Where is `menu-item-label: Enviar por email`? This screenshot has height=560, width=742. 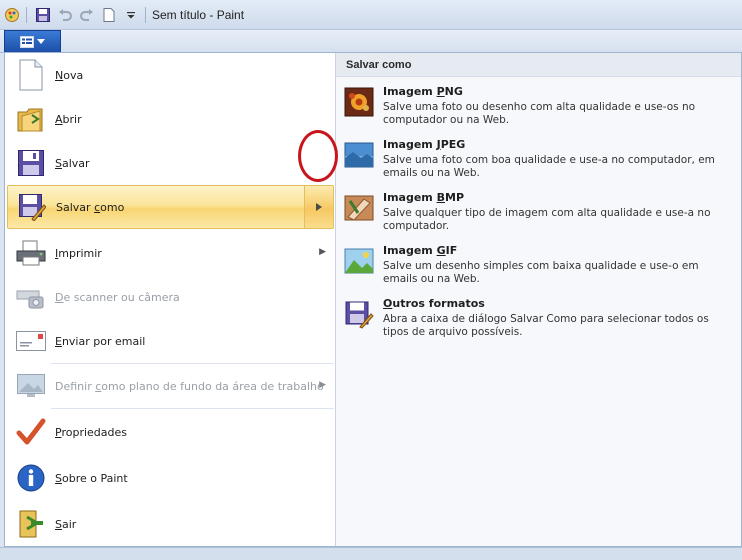
menu-item-label: Enviar por email is located at coordinates (100, 341).